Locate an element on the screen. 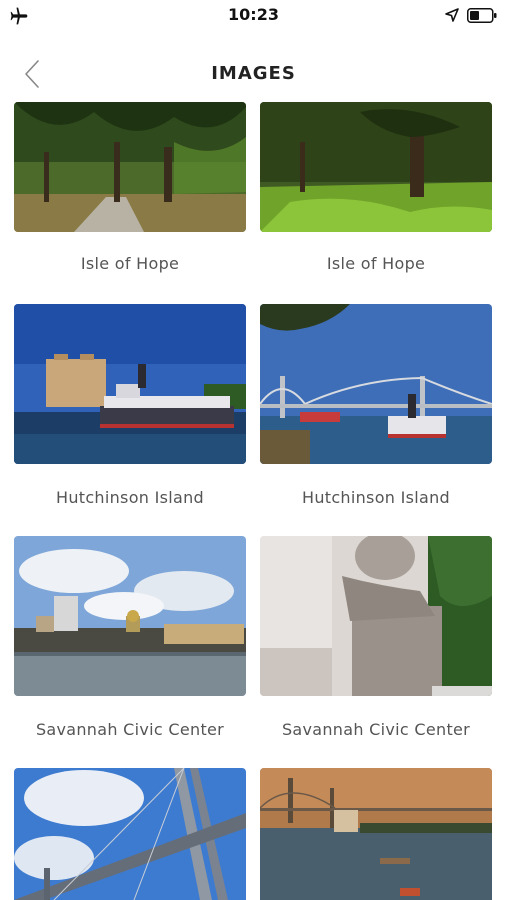  navigation-bar: IMAGES is located at coordinates (253, 74).